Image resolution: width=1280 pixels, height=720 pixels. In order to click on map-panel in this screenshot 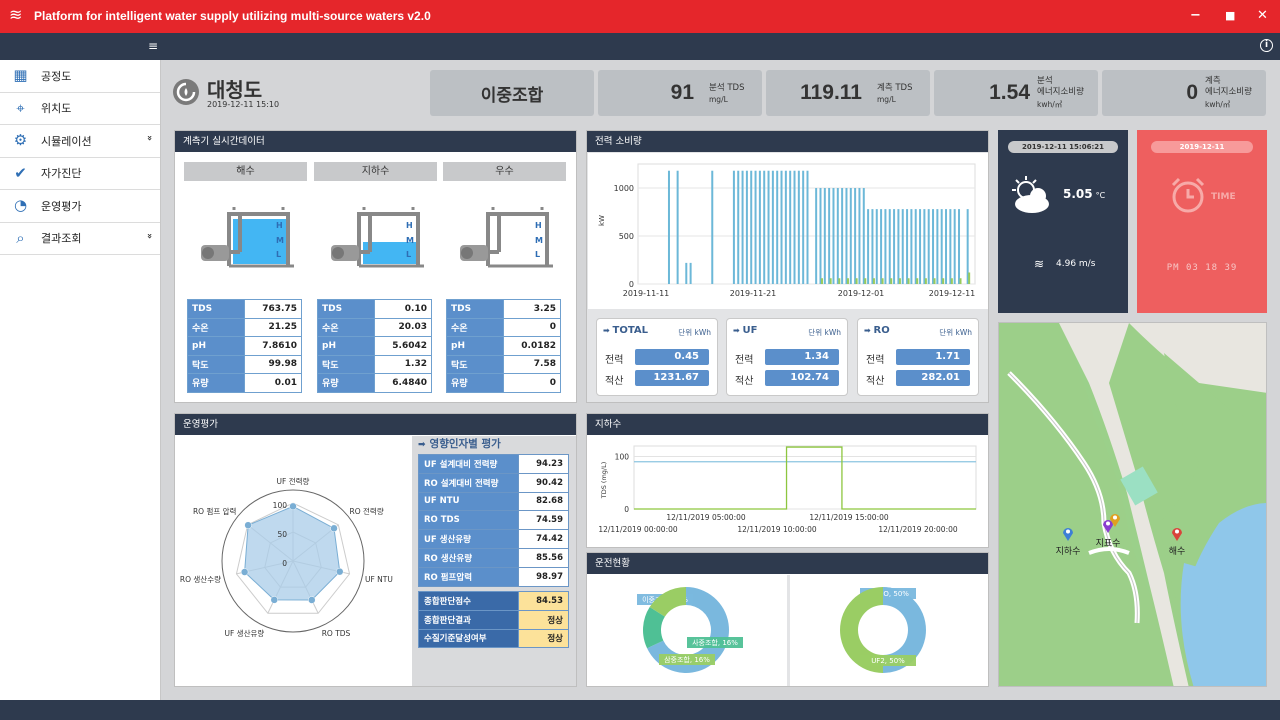, I will do `click(1132, 504)`.